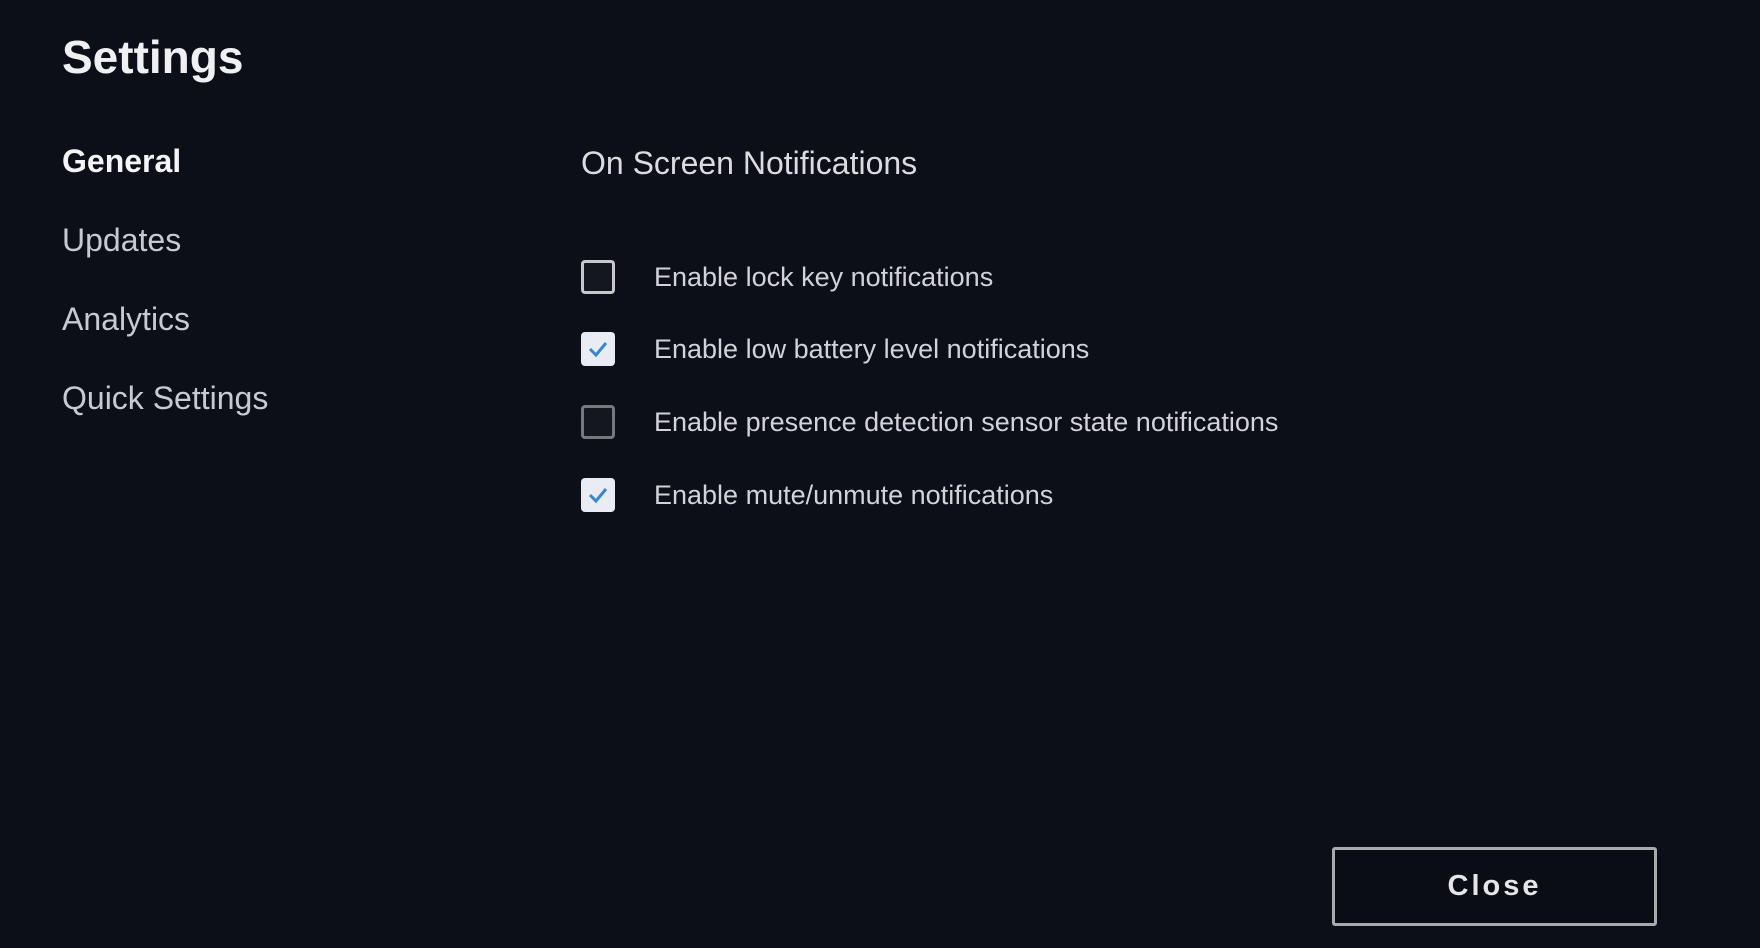 This screenshot has width=1760, height=948. I want to click on option-label: Enable mute/unmute notifications, so click(854, 494).